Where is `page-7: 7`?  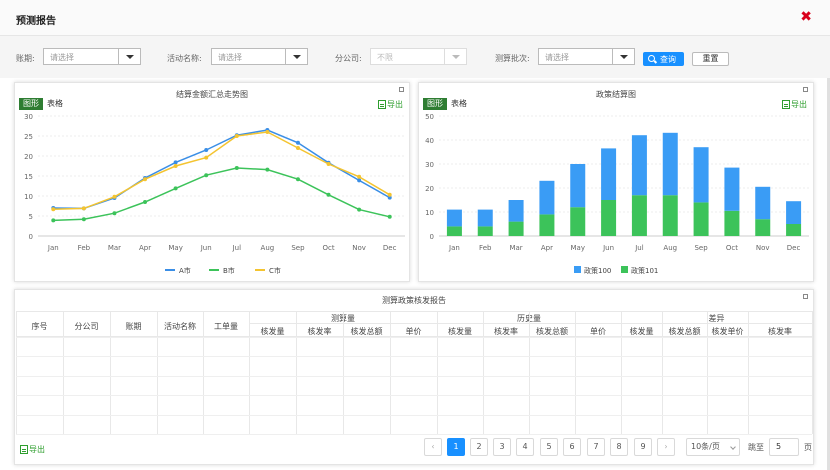
page-7: 7 is located at coordinates (596, 447).